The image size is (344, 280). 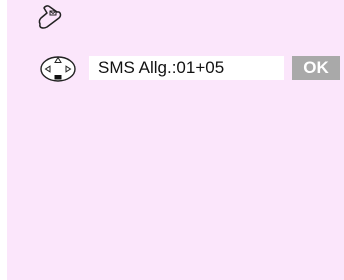 What do you see at coordinates (50, 17) in the screenshot?
I see `envelope-icon` at bounding box center [50, 17].